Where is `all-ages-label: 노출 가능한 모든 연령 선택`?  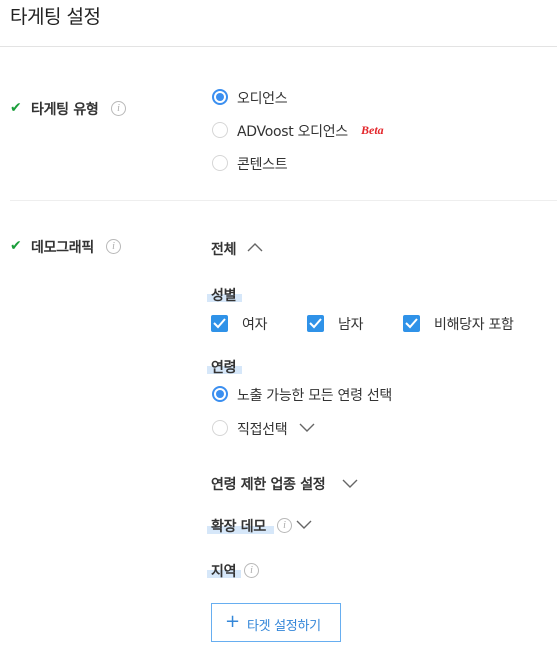
all-ages-label: 노출 가능한 모든 연령 선택 is located at coordinates (314, 395).